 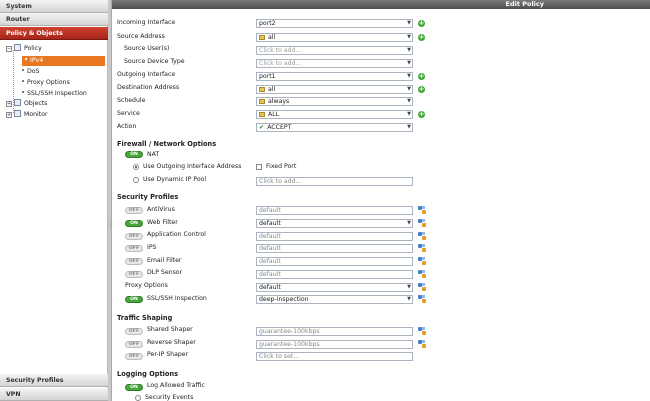 I want to click on source-address-select: all ▼, so click(x=334, y=37).